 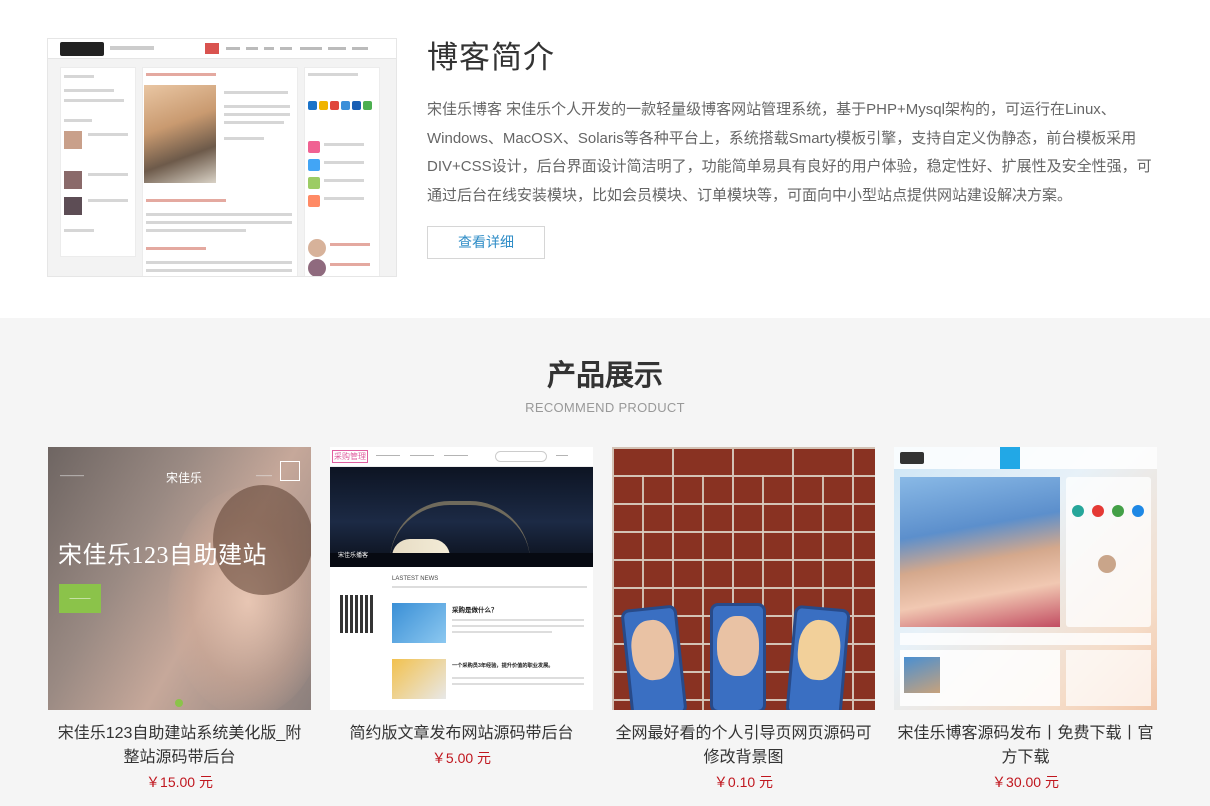 What do you see at coordinates (222, 49) in the screenshot?
I see `preview-header` at bounding box center [222, 49].